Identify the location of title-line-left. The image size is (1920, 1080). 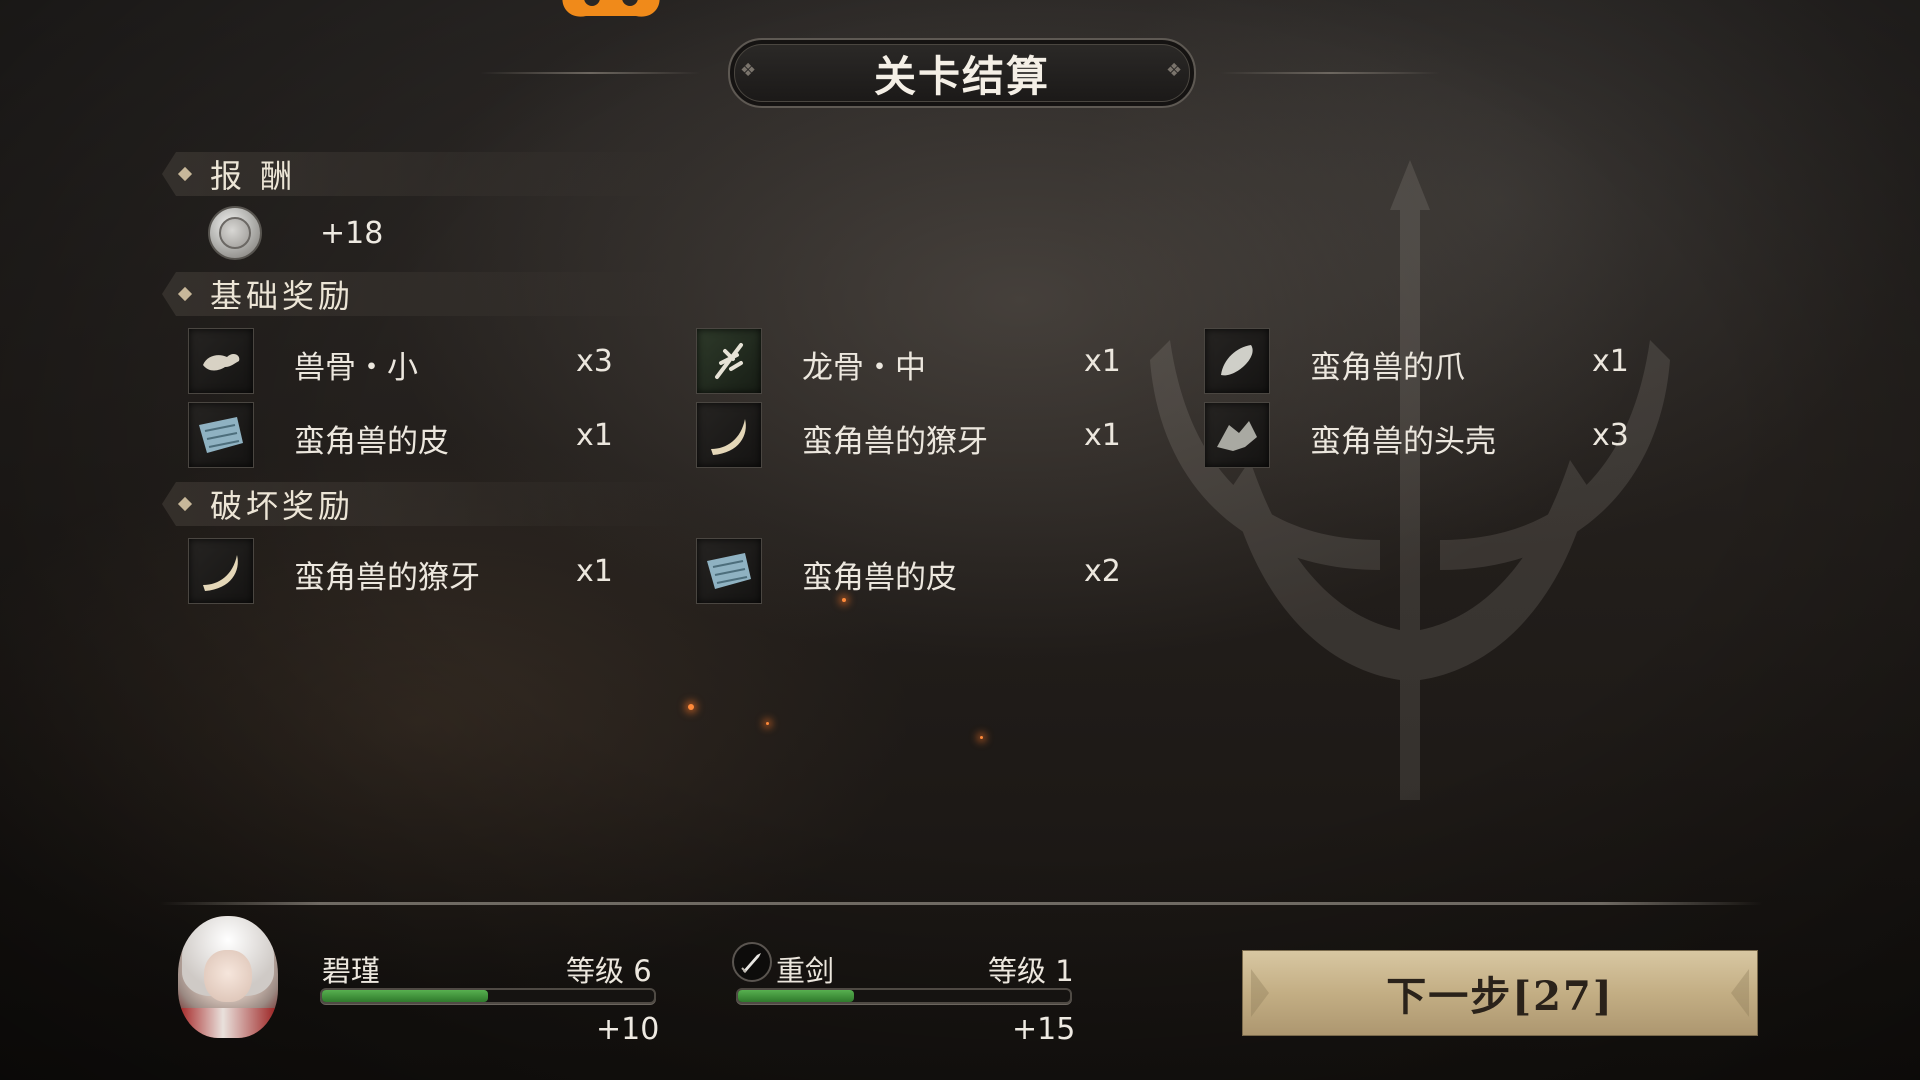
(590, 73).